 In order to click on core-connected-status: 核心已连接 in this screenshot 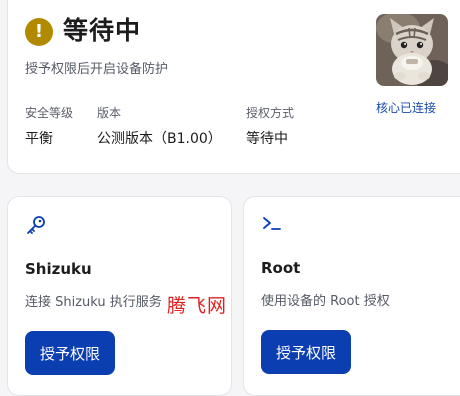, I will do `click(406, 108)`.